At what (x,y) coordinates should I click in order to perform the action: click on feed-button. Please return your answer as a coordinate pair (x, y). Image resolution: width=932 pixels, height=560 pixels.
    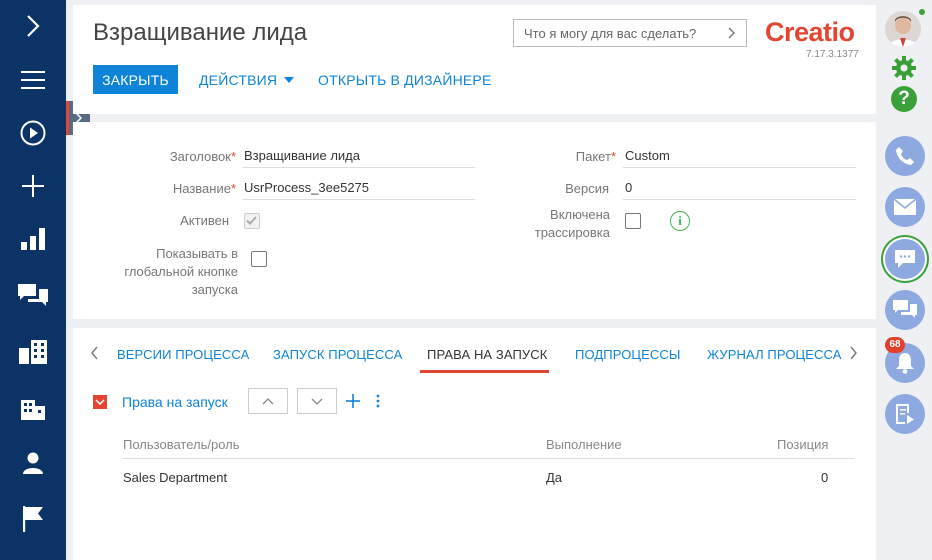
    Looking at the image, I should click on (905, 310).